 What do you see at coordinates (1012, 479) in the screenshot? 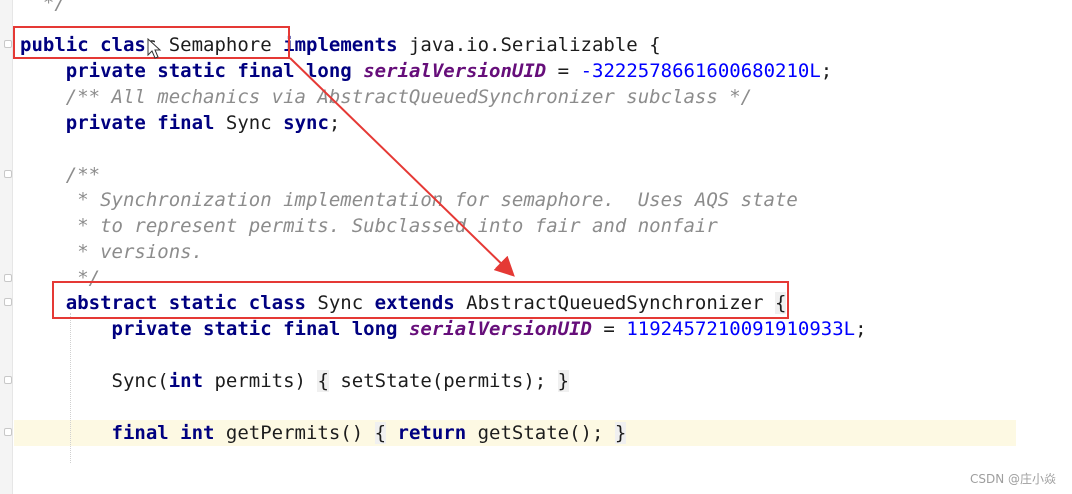
I see `watermark: CSDN @庄小焱` at bounding box center [1012, 479].